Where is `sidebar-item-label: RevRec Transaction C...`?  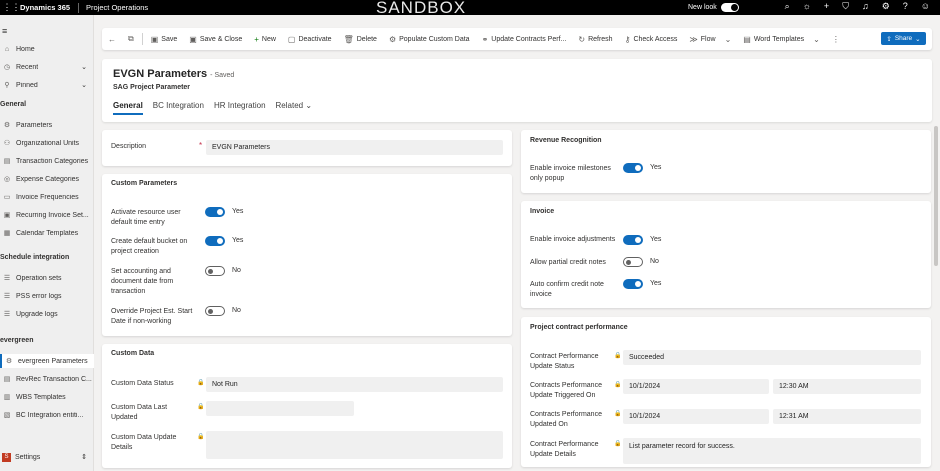
sidebar-item-label: RevRec Transaction C... is located at coordinates (54, 379).